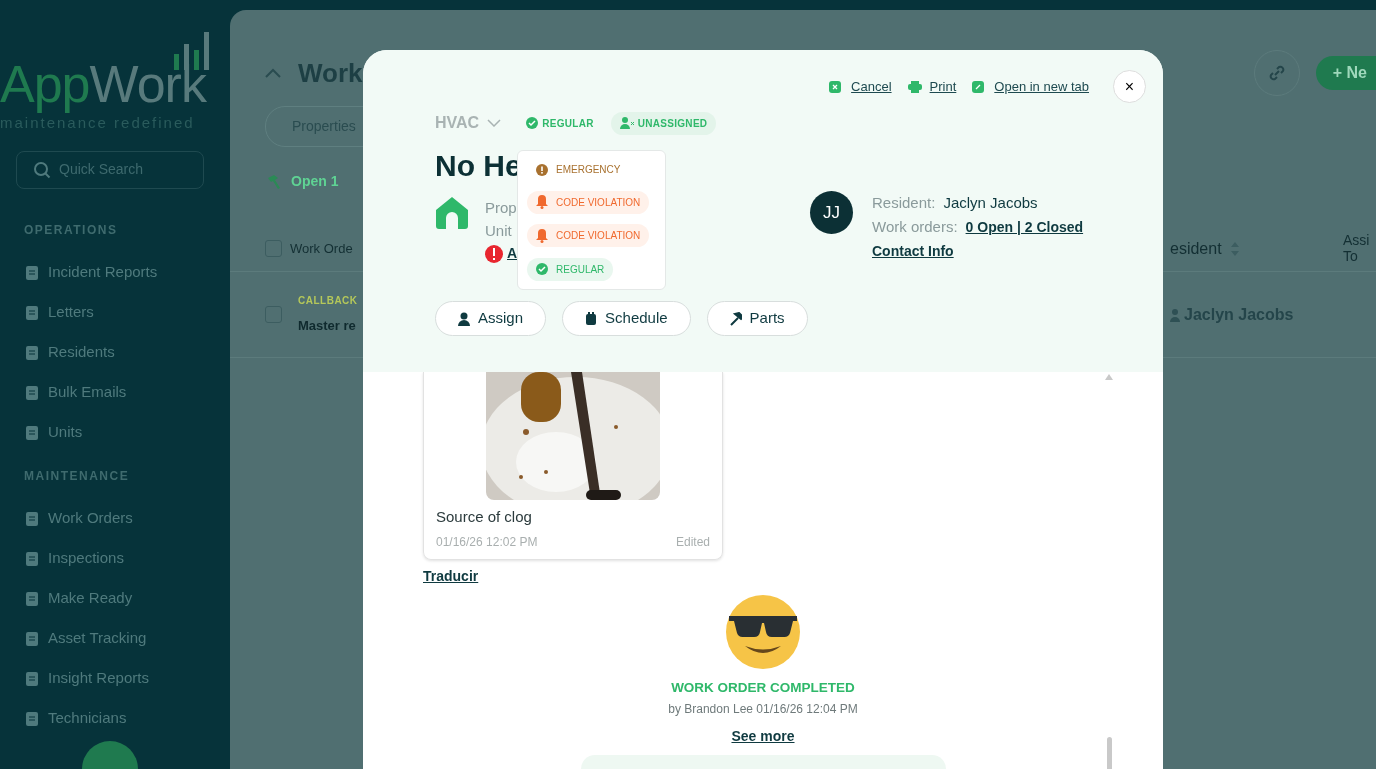 The width and height of the screenshot is (1376, 769). What do you see at coordinates (71, 230) in the screenshot?
I see `section-heading: OPERATIONS` at bounding box center [71, 230].